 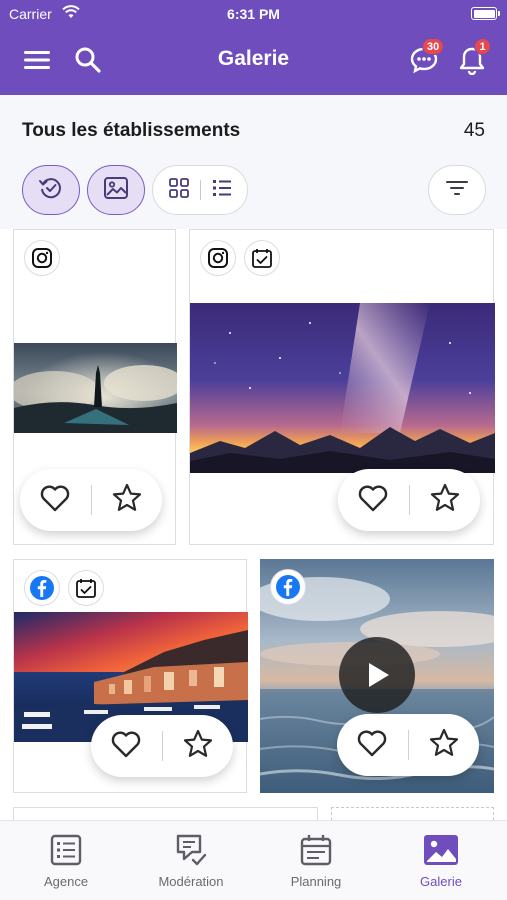 I want to click on tab-label: Galerie, so click(x=441, y=881).